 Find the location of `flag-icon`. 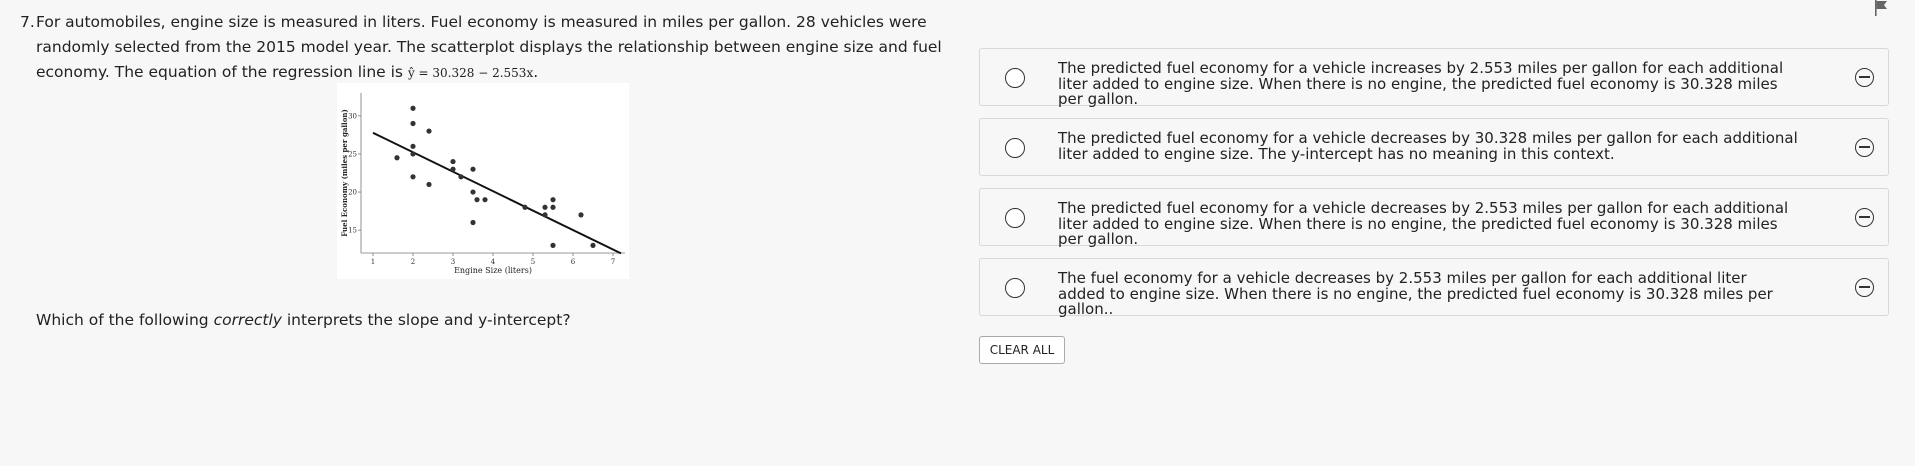

flag-icon is located at coordinates (1881, 8).